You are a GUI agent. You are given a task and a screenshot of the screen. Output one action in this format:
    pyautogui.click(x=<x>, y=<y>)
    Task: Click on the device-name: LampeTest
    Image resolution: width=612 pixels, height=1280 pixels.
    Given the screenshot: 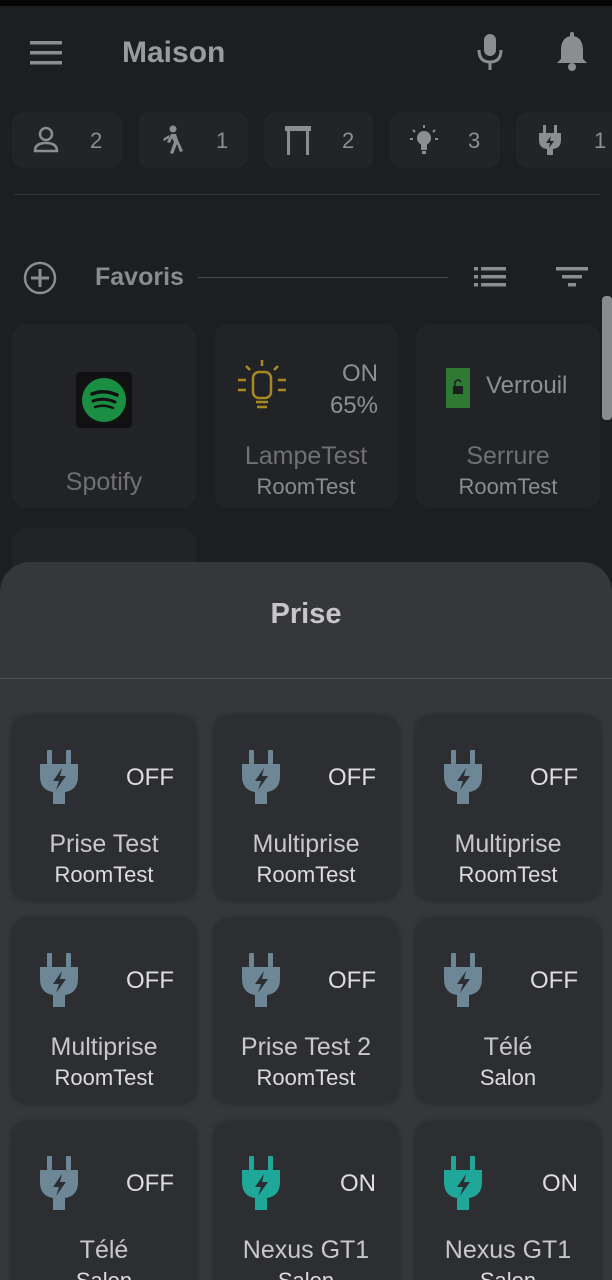 What is the action you would take?
    pyautogui.click(x=306, y=456)
    